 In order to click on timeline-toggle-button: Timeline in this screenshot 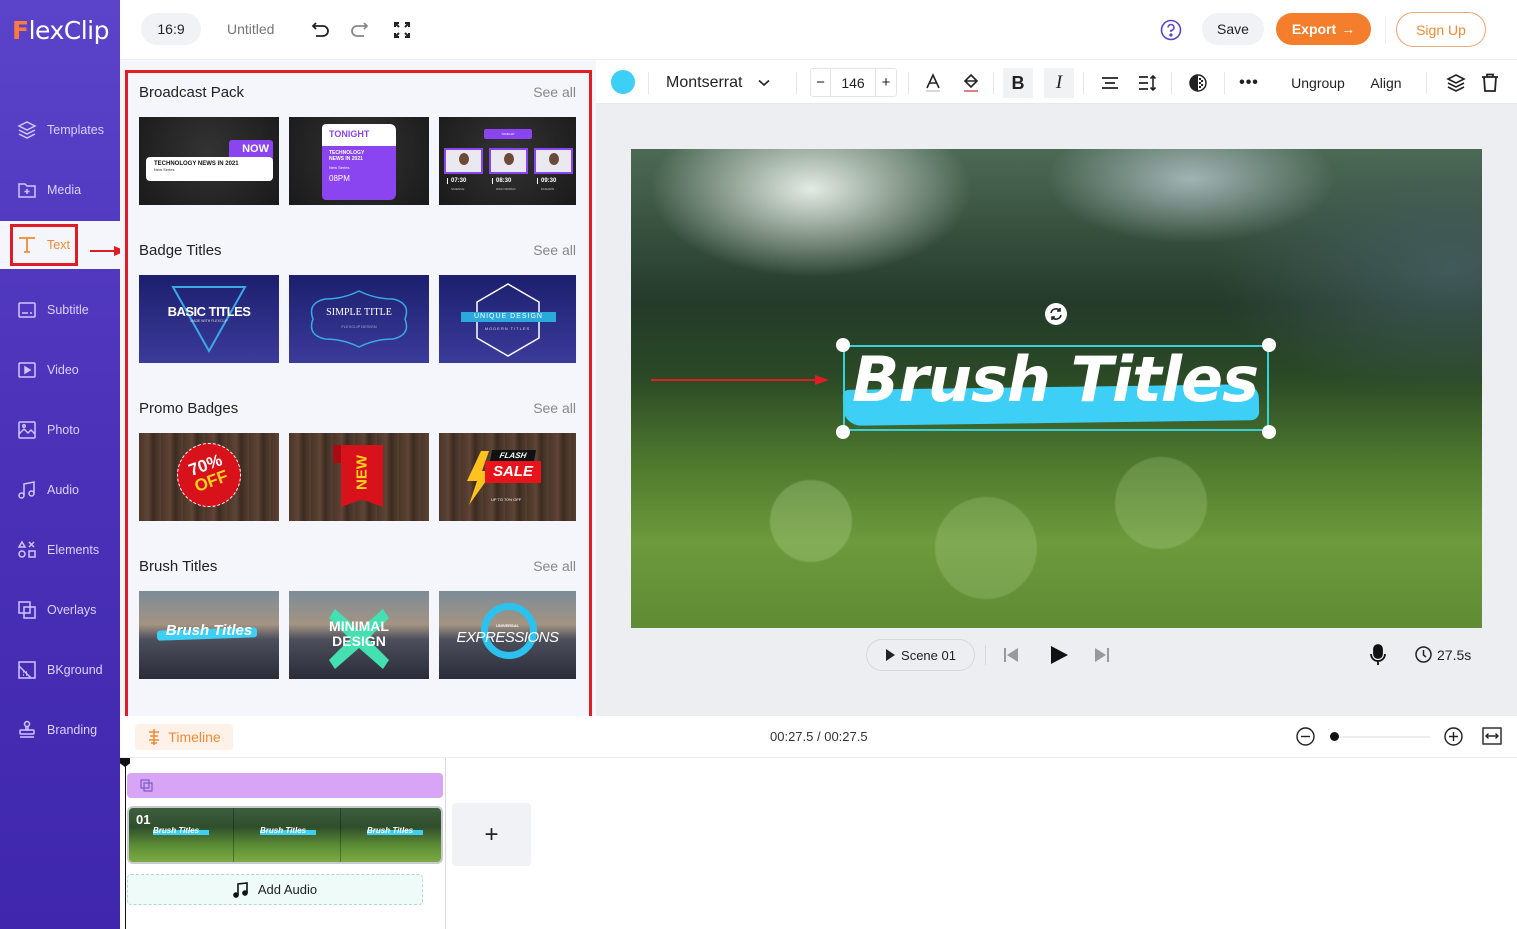, I will do `click(184, 737)`.